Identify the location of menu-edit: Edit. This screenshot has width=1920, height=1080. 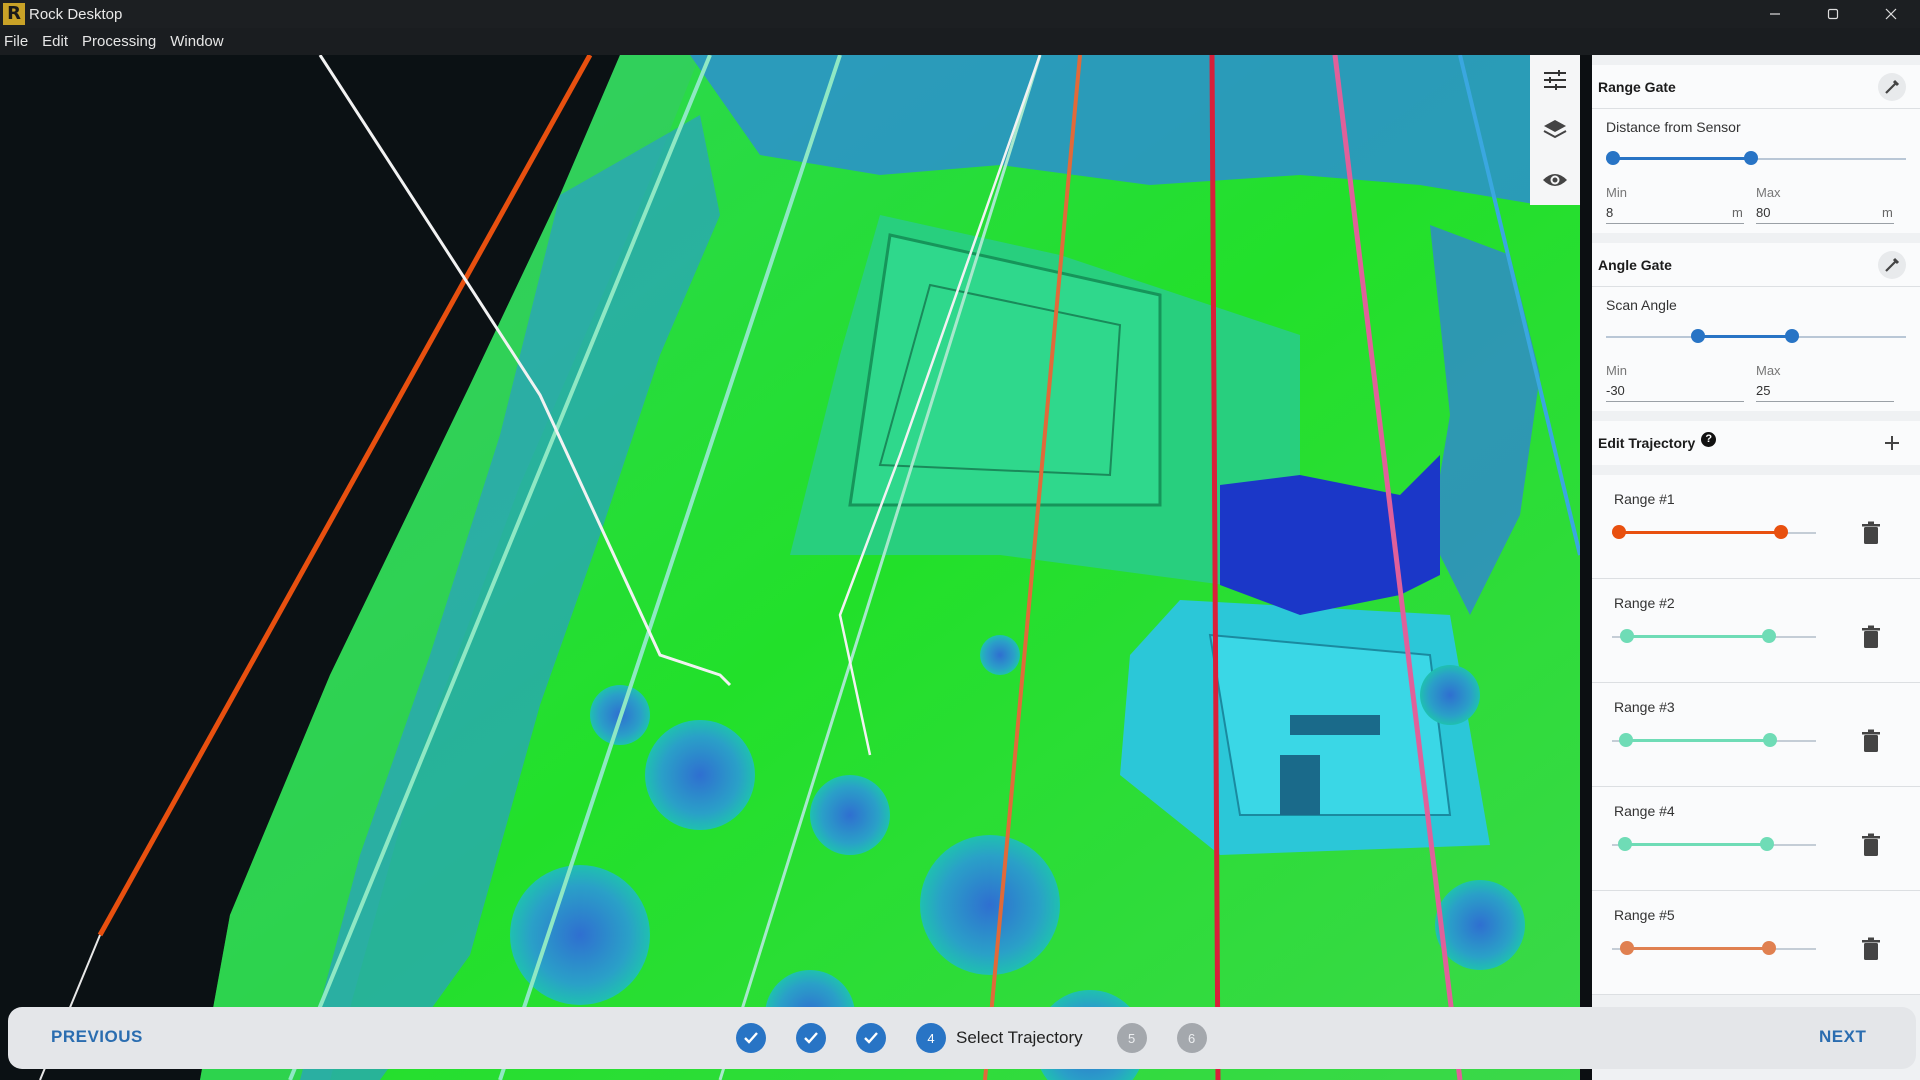
(56, 41).